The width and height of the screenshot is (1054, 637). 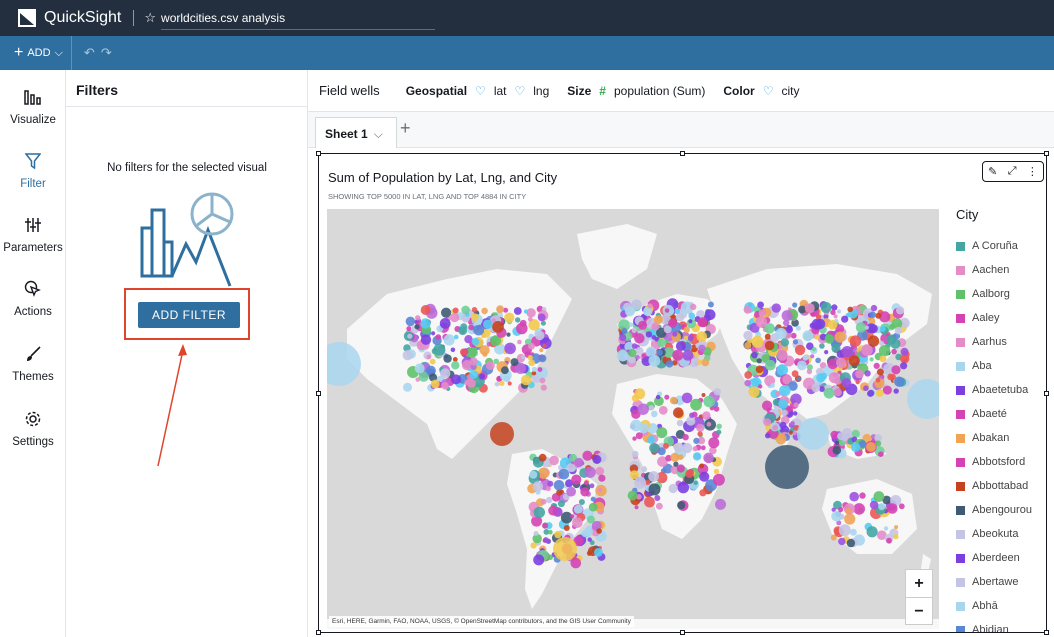 I want to click on quicksight-logo-icon, so click(x=27, y=18).